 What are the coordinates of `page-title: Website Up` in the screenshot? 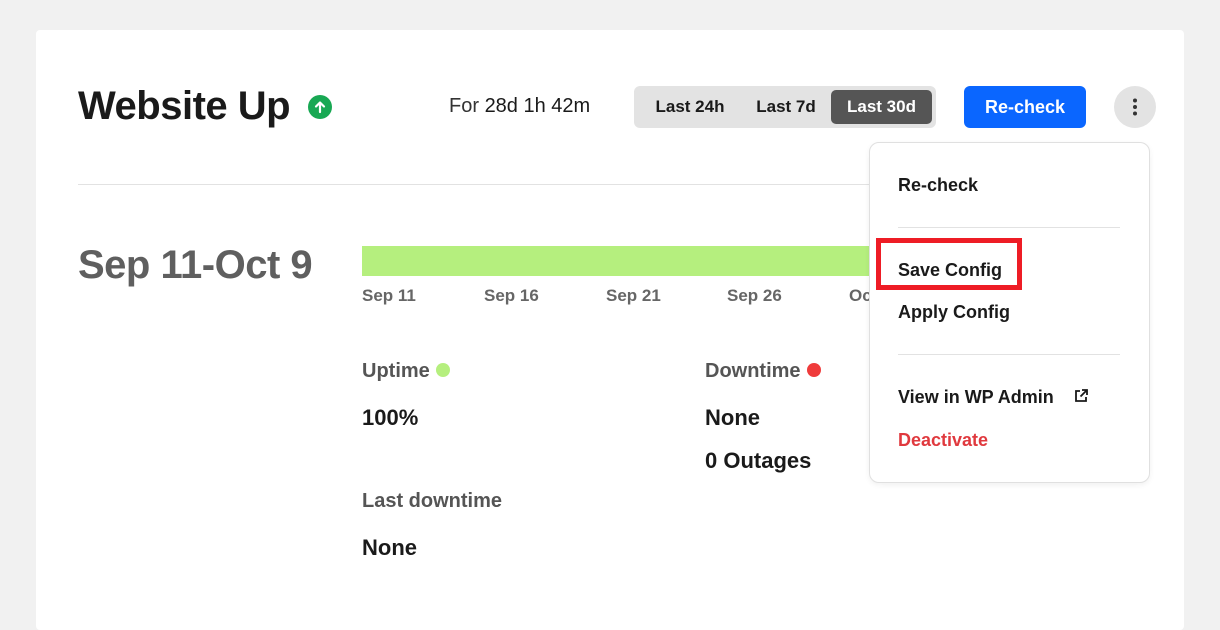 It's located at (184, 106).